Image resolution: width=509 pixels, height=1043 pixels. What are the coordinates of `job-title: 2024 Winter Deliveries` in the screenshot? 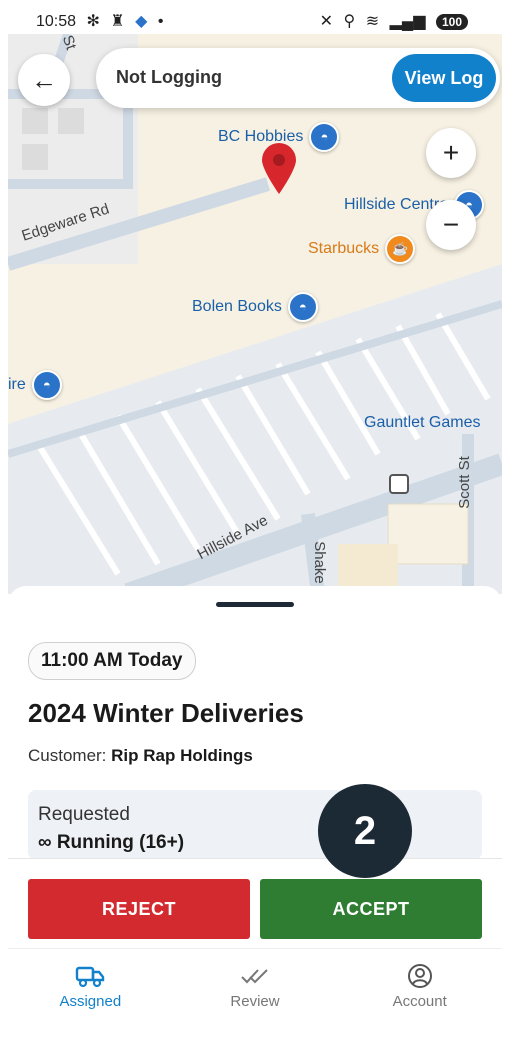 It's located at (166, 713).